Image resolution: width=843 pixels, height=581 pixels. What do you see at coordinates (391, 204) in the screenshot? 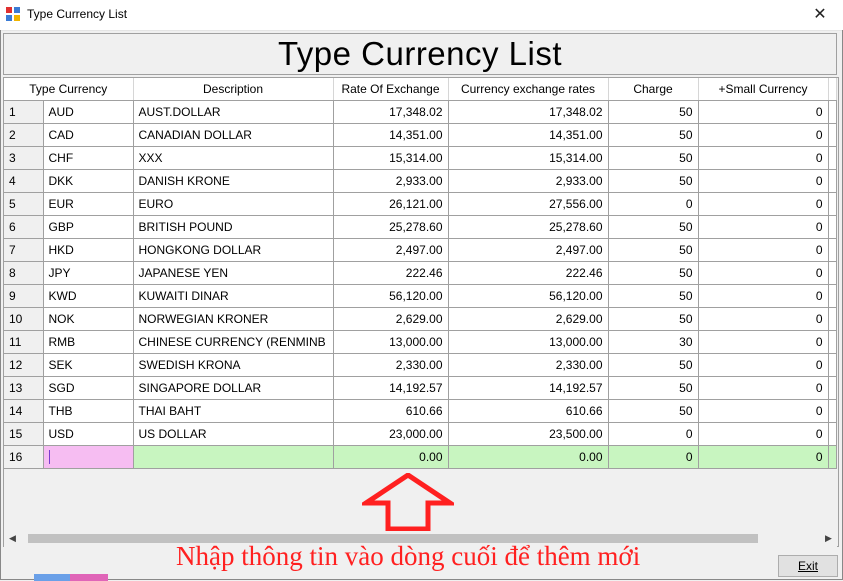
I see `rate-of-exchange-cell: 26,121.00` at bounding box center [391, 204].